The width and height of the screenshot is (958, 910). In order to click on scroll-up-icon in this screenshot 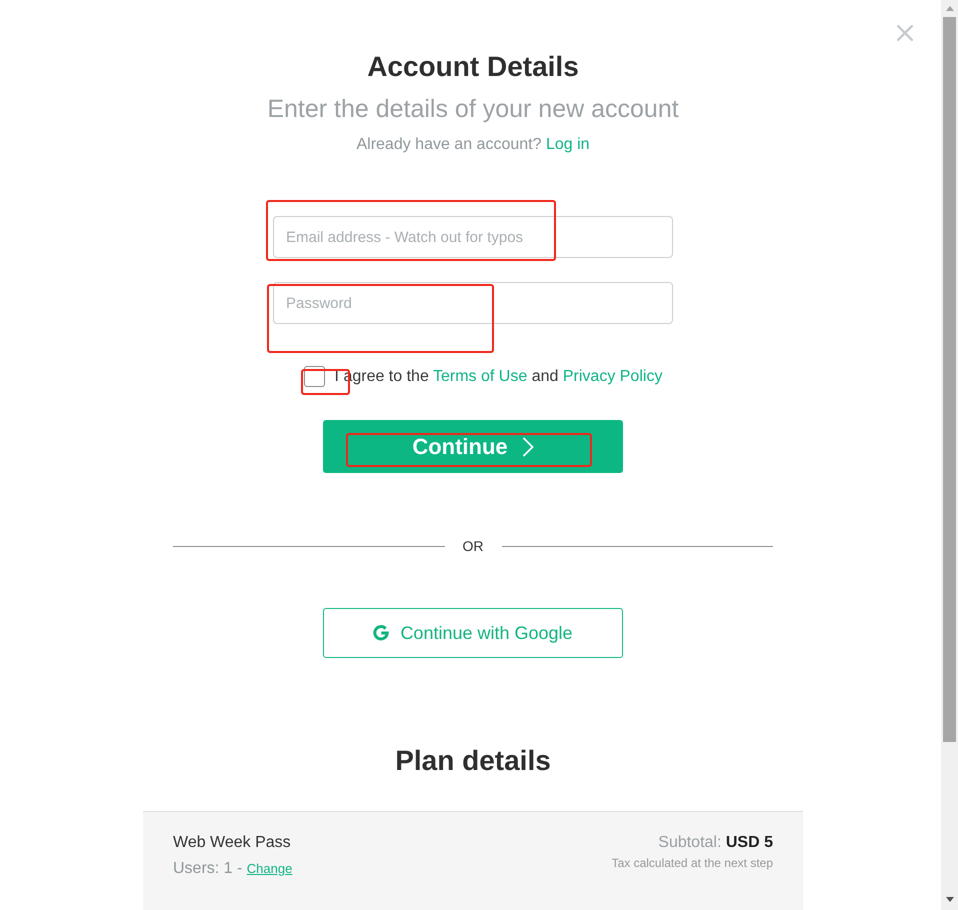, I will do `click(950, 8)`.